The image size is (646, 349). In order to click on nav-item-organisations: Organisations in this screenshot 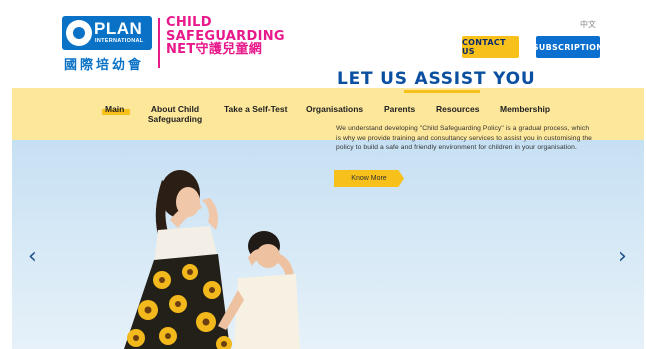, I will do `click(334, 109)`.